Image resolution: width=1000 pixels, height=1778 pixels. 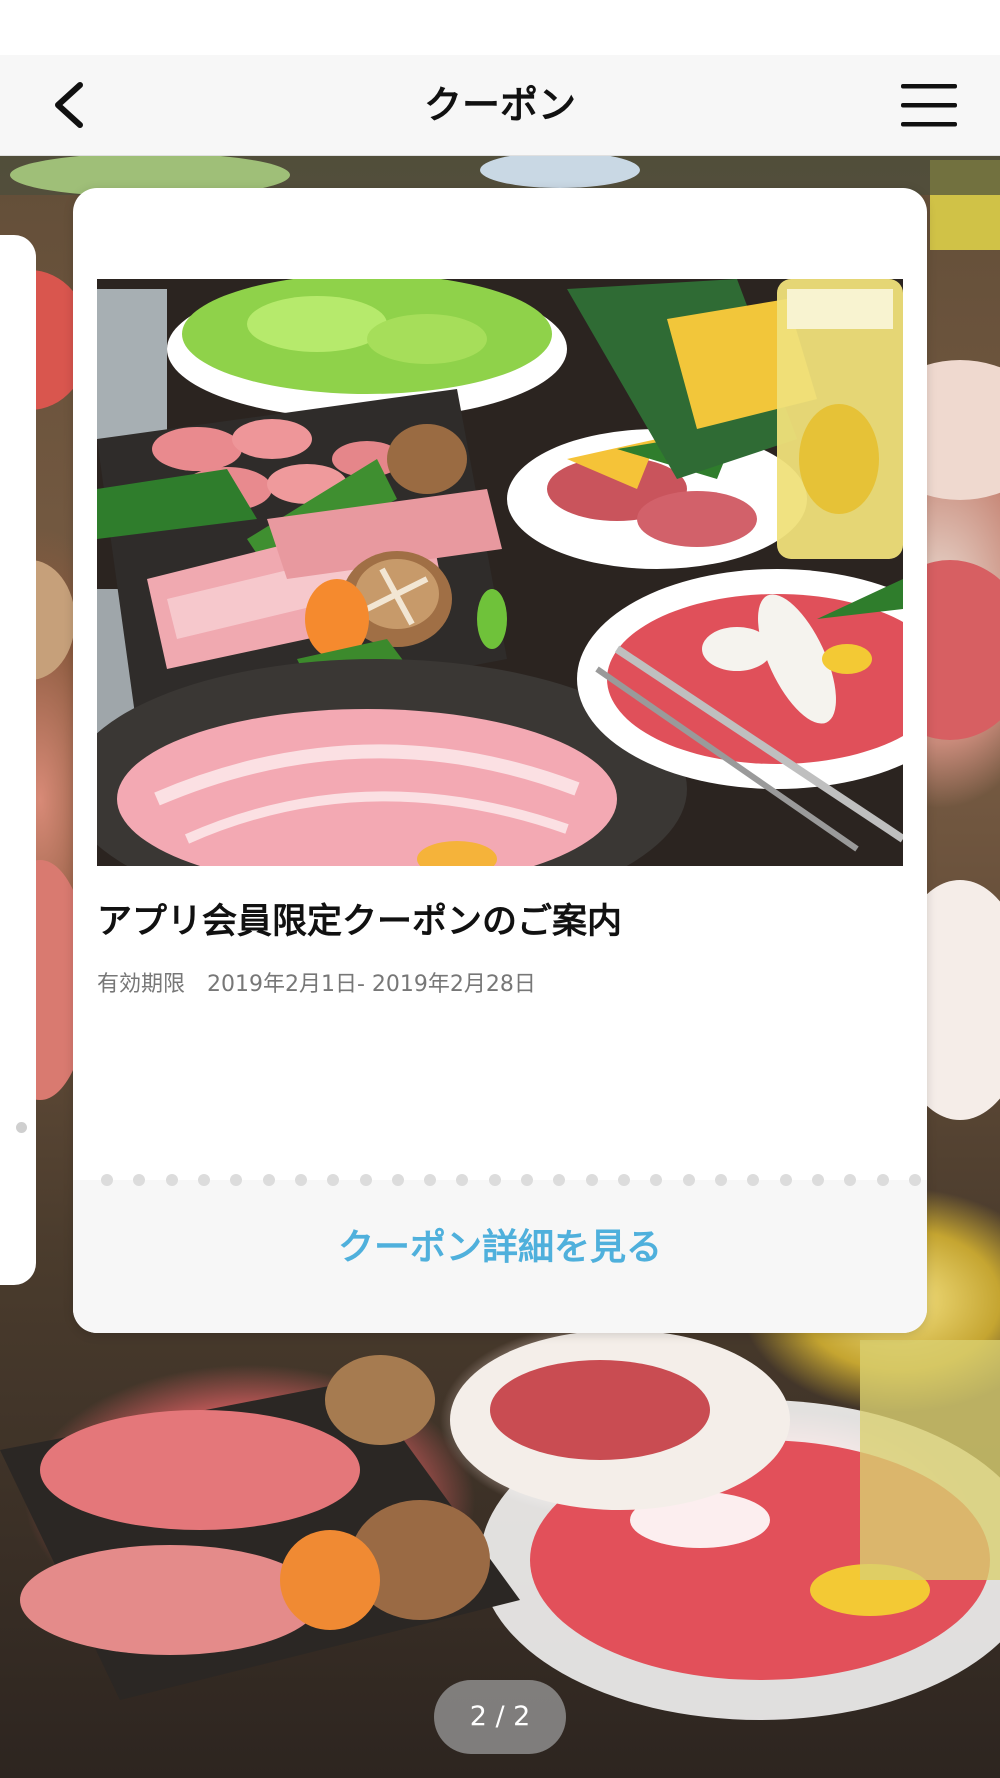 I want to click on coupon-detail-link: クーポン詳細を見る, so click(x=500, y=1244).